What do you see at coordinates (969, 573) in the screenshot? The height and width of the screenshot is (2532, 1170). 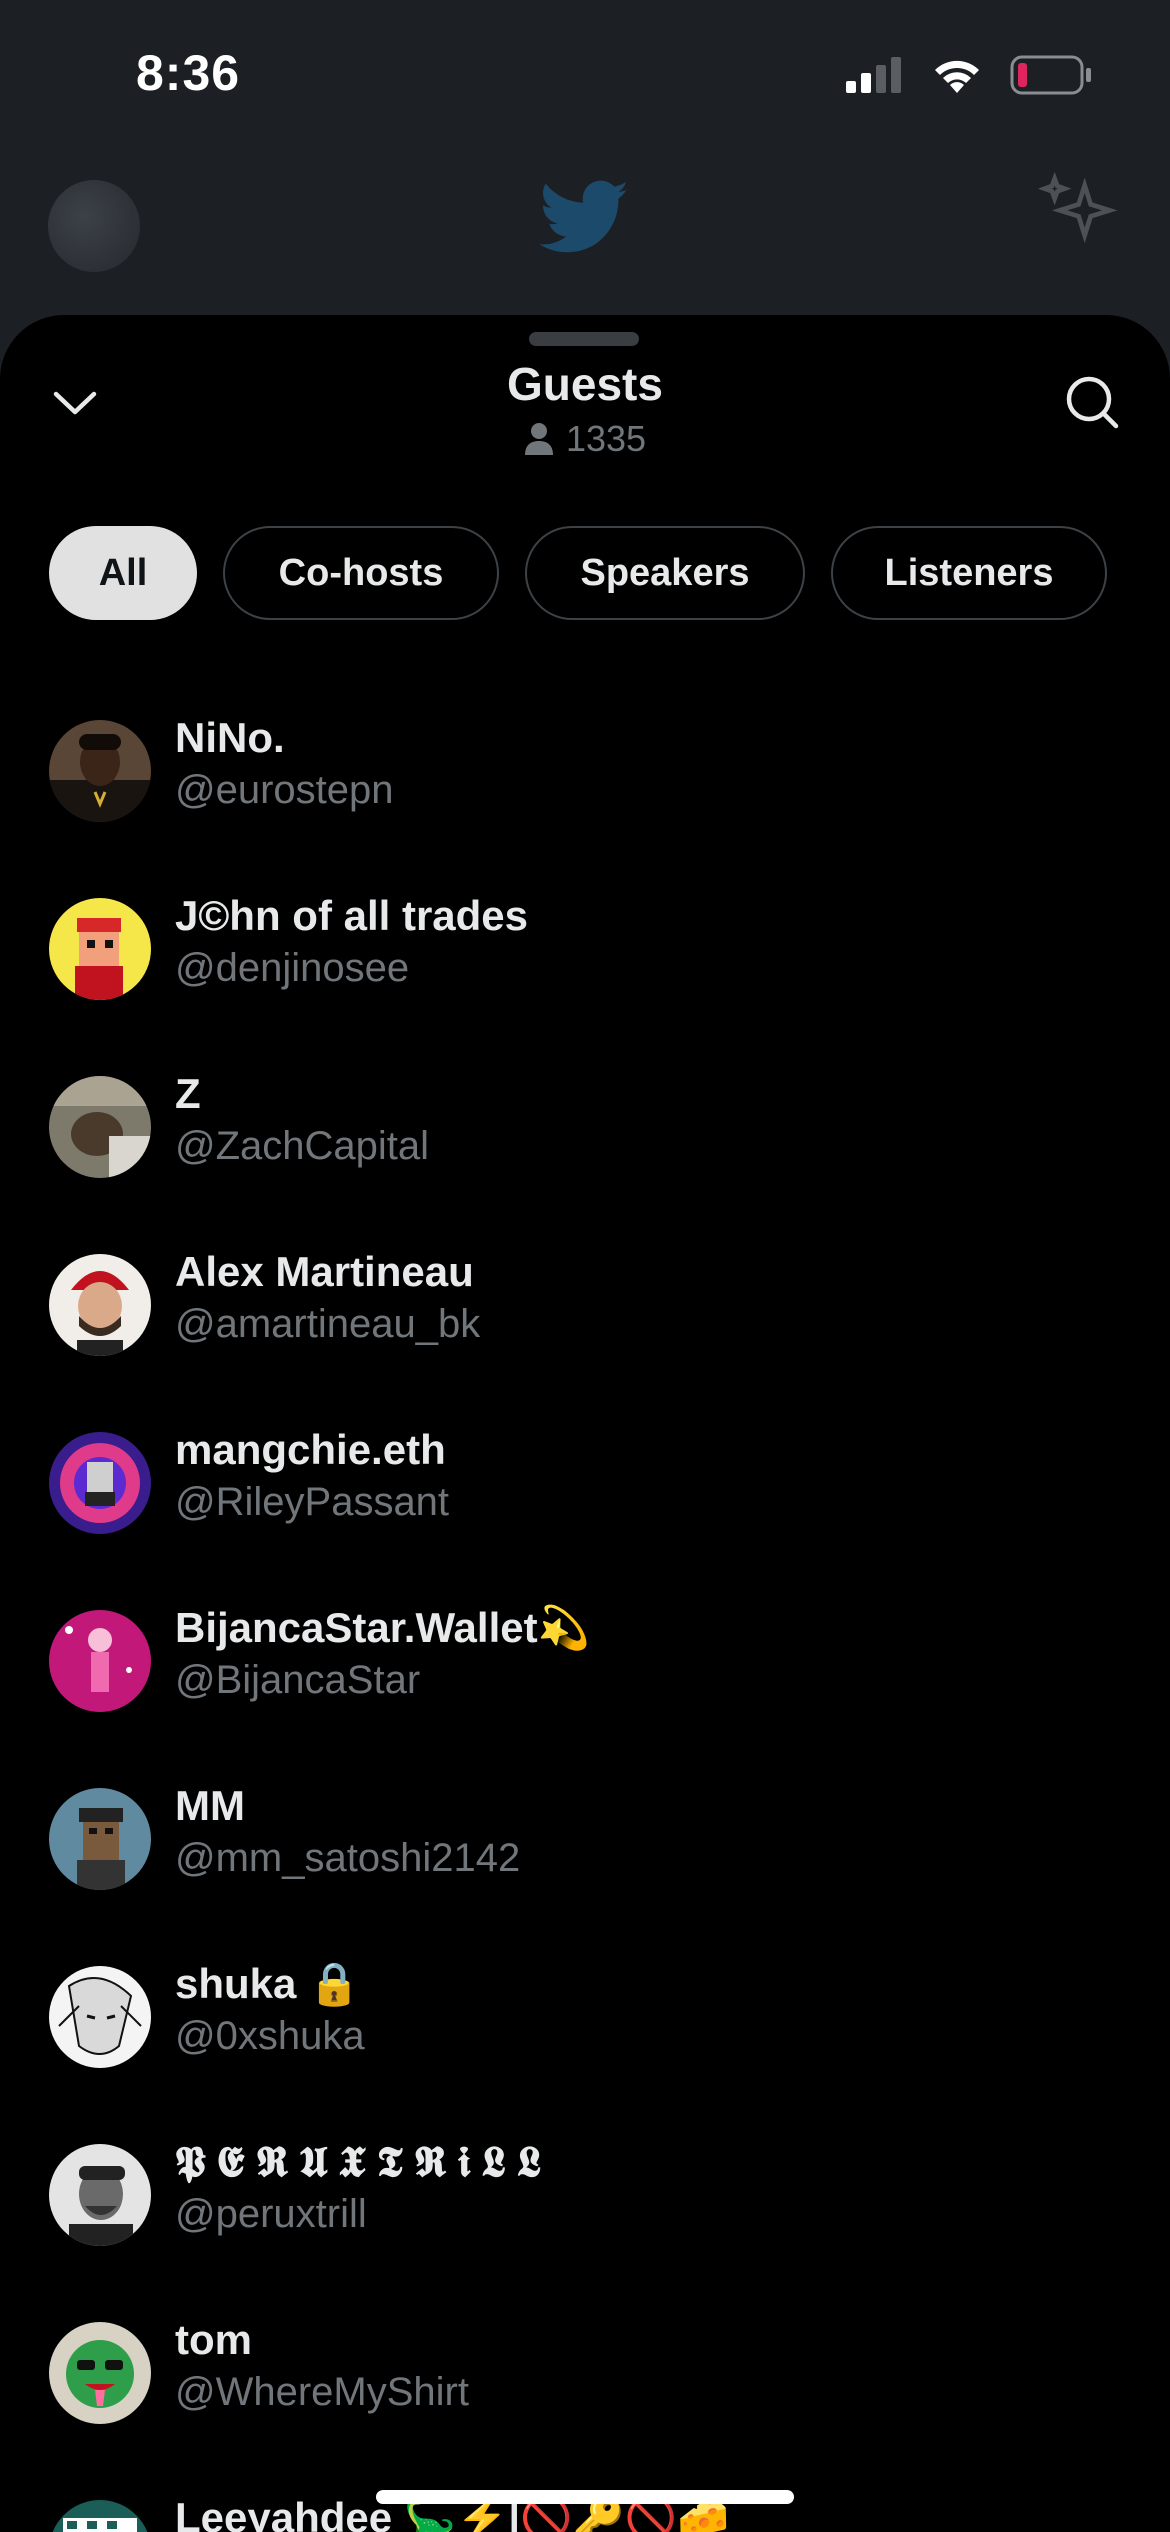 I see `filter-chip-listeners: Listeners` at bounding box center [969, 573].